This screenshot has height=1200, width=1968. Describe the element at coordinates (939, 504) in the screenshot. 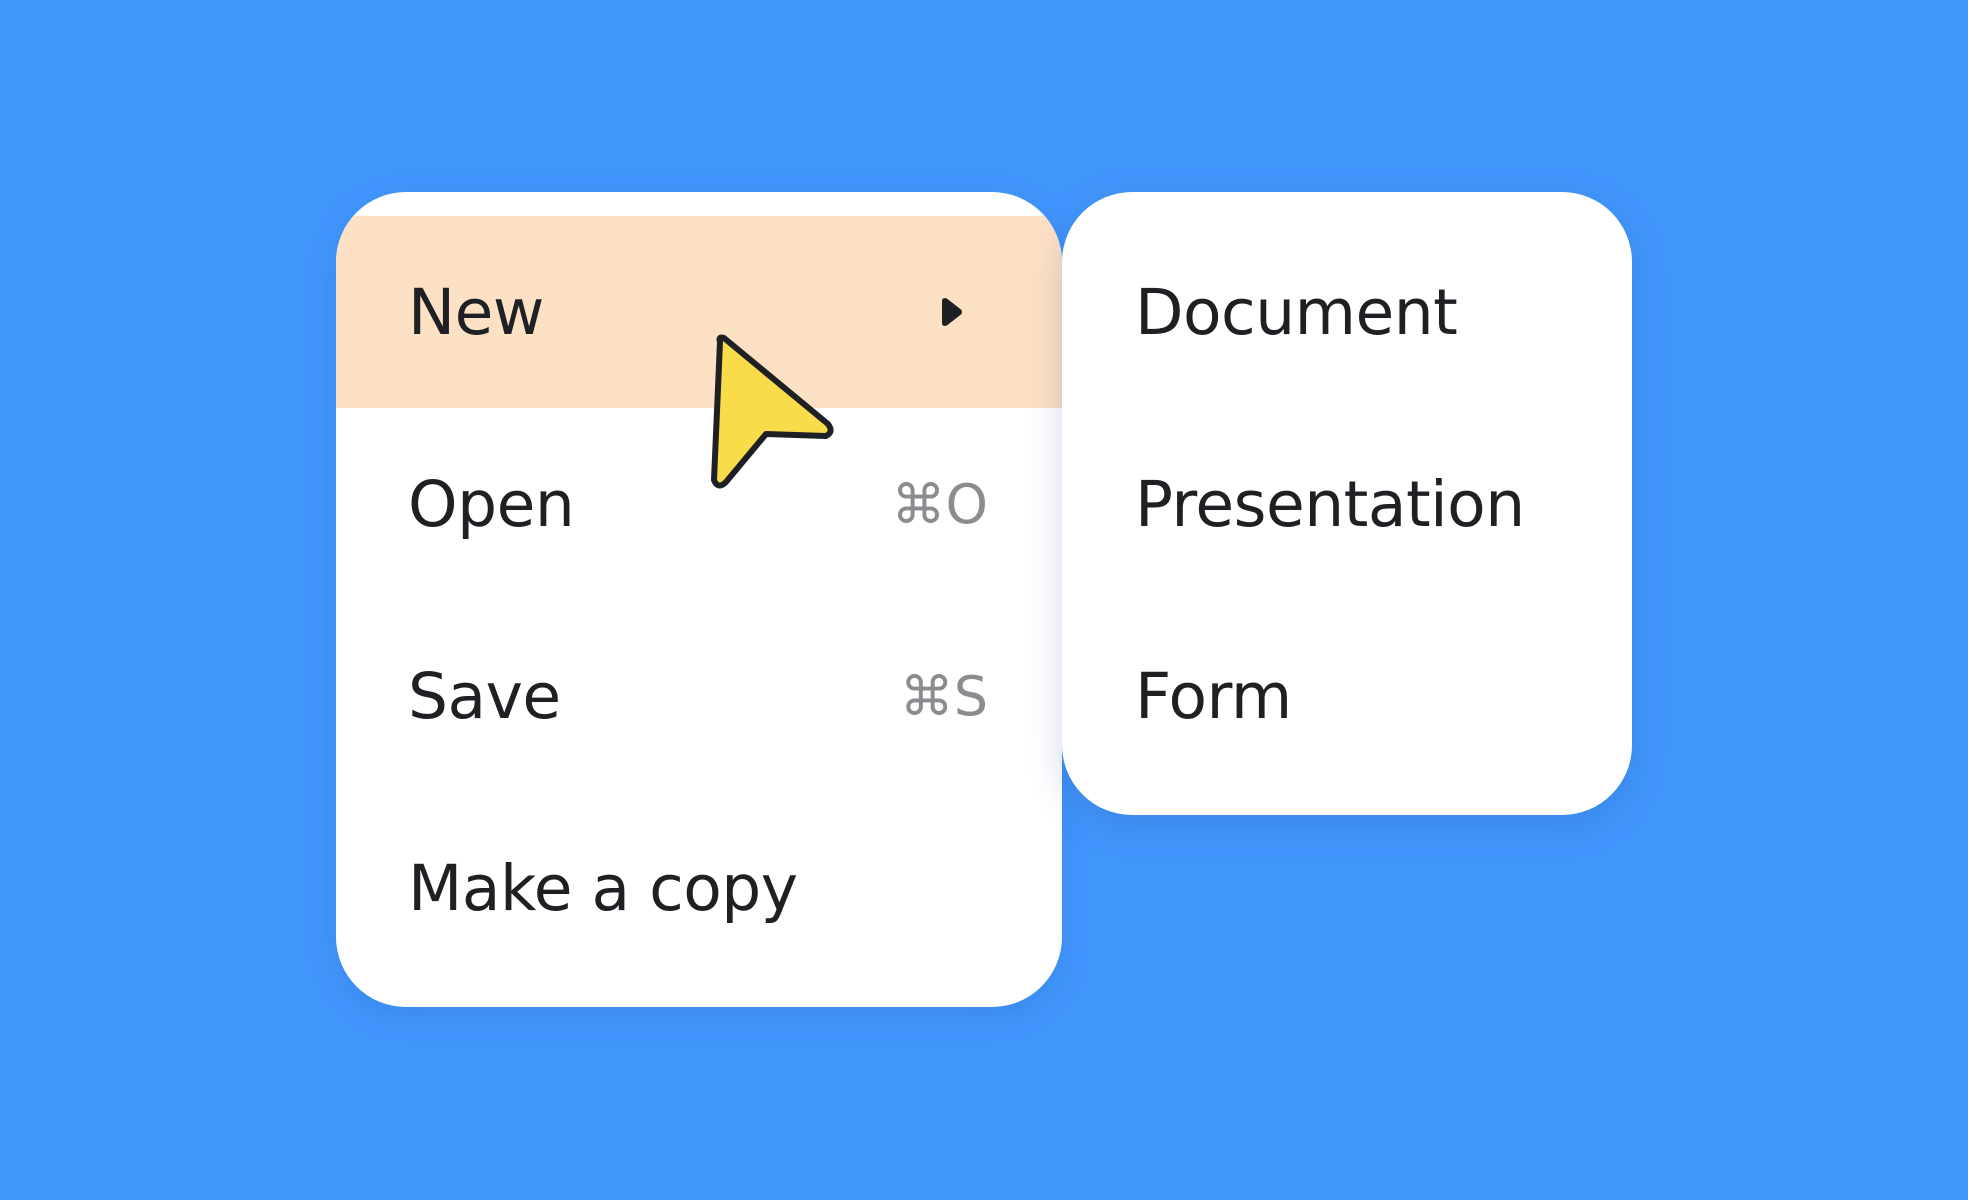

I see `menu-item-open-shortcut: ⌘O` at that location.